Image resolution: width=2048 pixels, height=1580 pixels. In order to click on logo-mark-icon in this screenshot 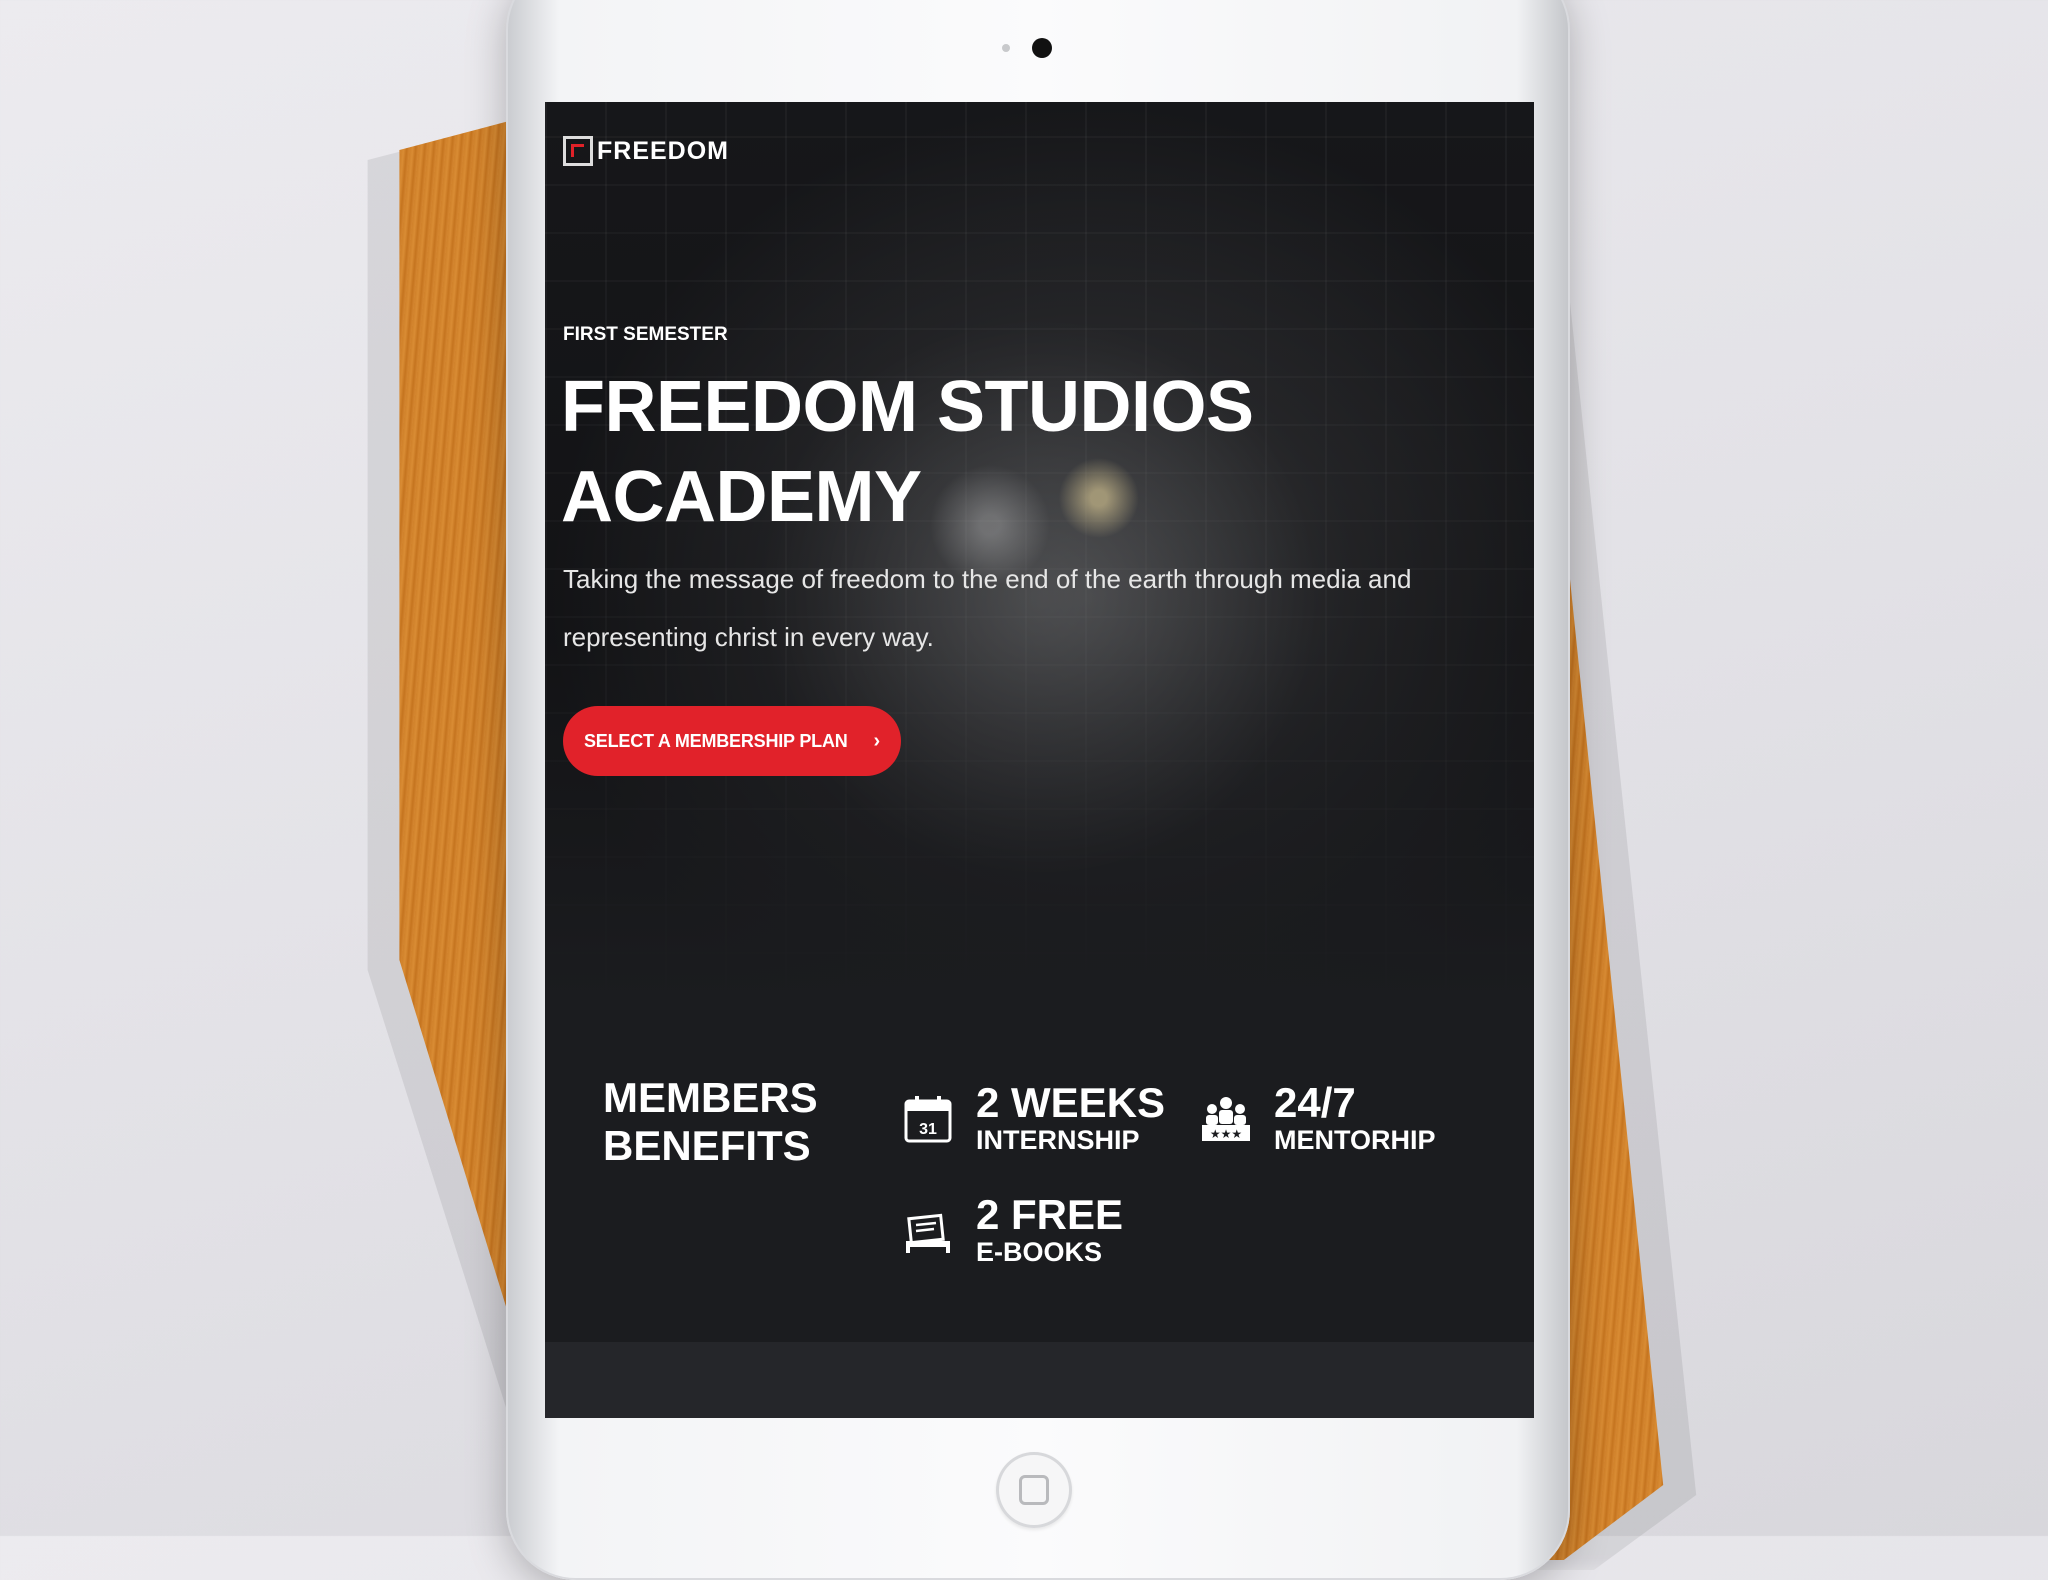, I will do `click(578, 151)`.